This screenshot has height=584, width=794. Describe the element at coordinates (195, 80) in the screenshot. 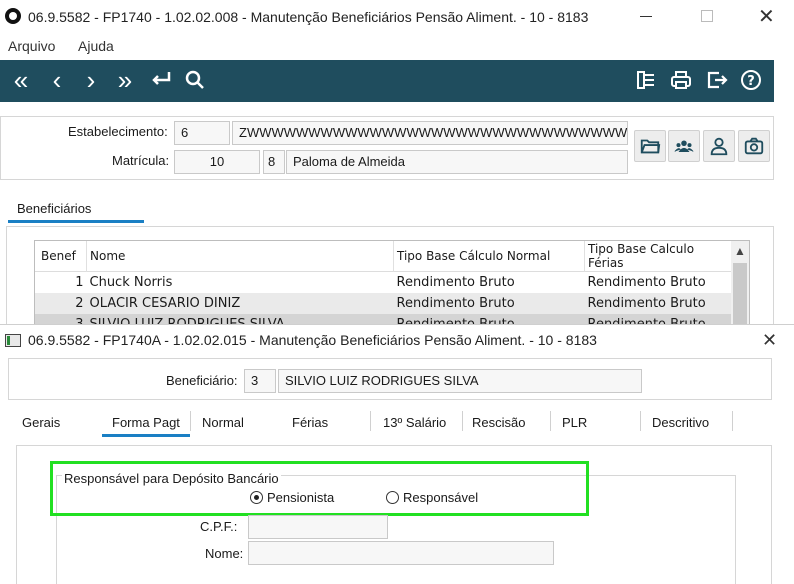

I see `search-icon` at that location.